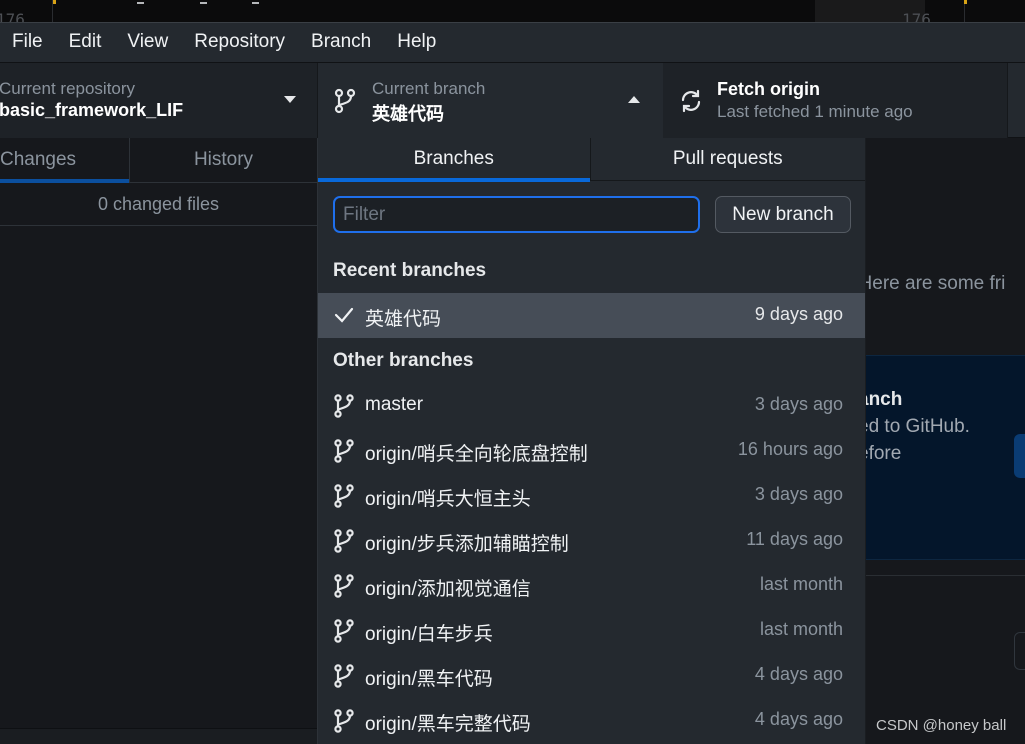 This screenshot has height=744, width=1025. Describe the element at coordinates (591, 630) in the screenshot. I see `branch-item: origin/白车步兵 last month` at that location.